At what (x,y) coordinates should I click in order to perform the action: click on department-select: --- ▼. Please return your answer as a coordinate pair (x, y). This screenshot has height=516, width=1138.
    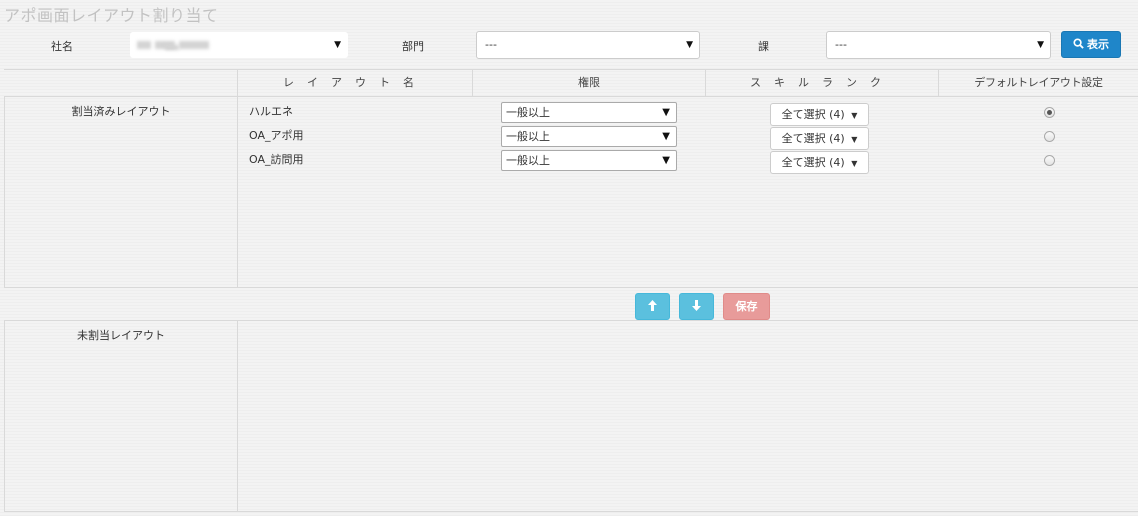
    Looking at the image, I should click on (588, 45).